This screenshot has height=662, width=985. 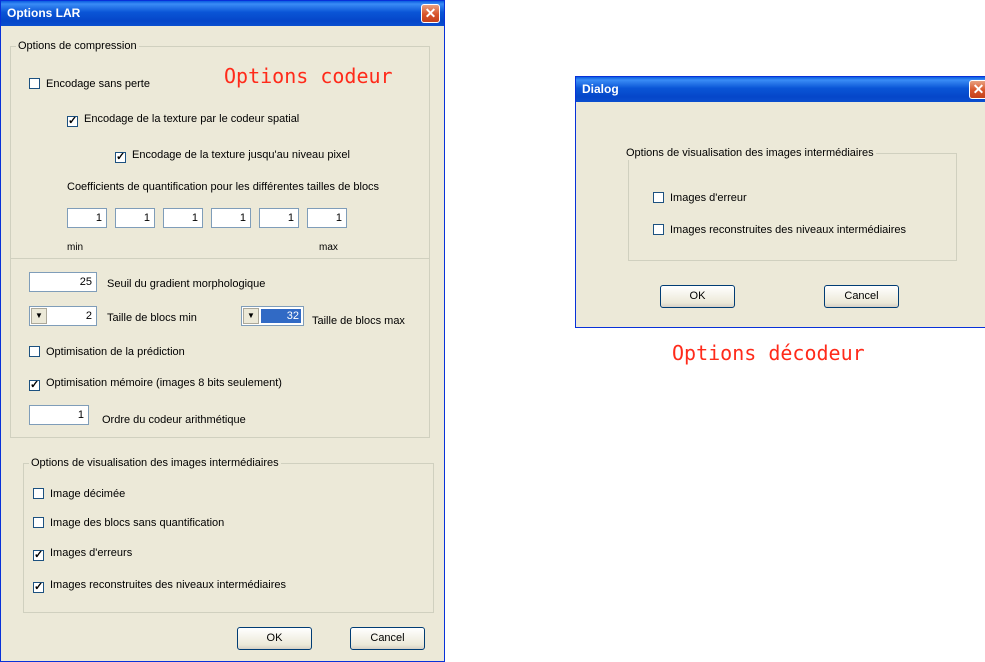 I want to click on dialog-ok-button: OK, so click(x=697, y=296).